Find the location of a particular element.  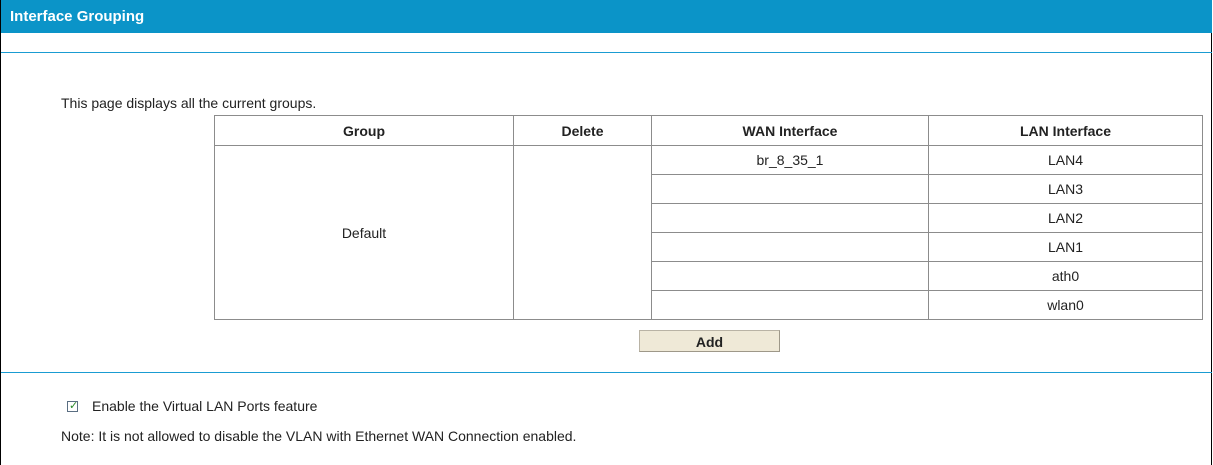

lan-interface-cell: LAN4 is located at coordinates (1065, 160).